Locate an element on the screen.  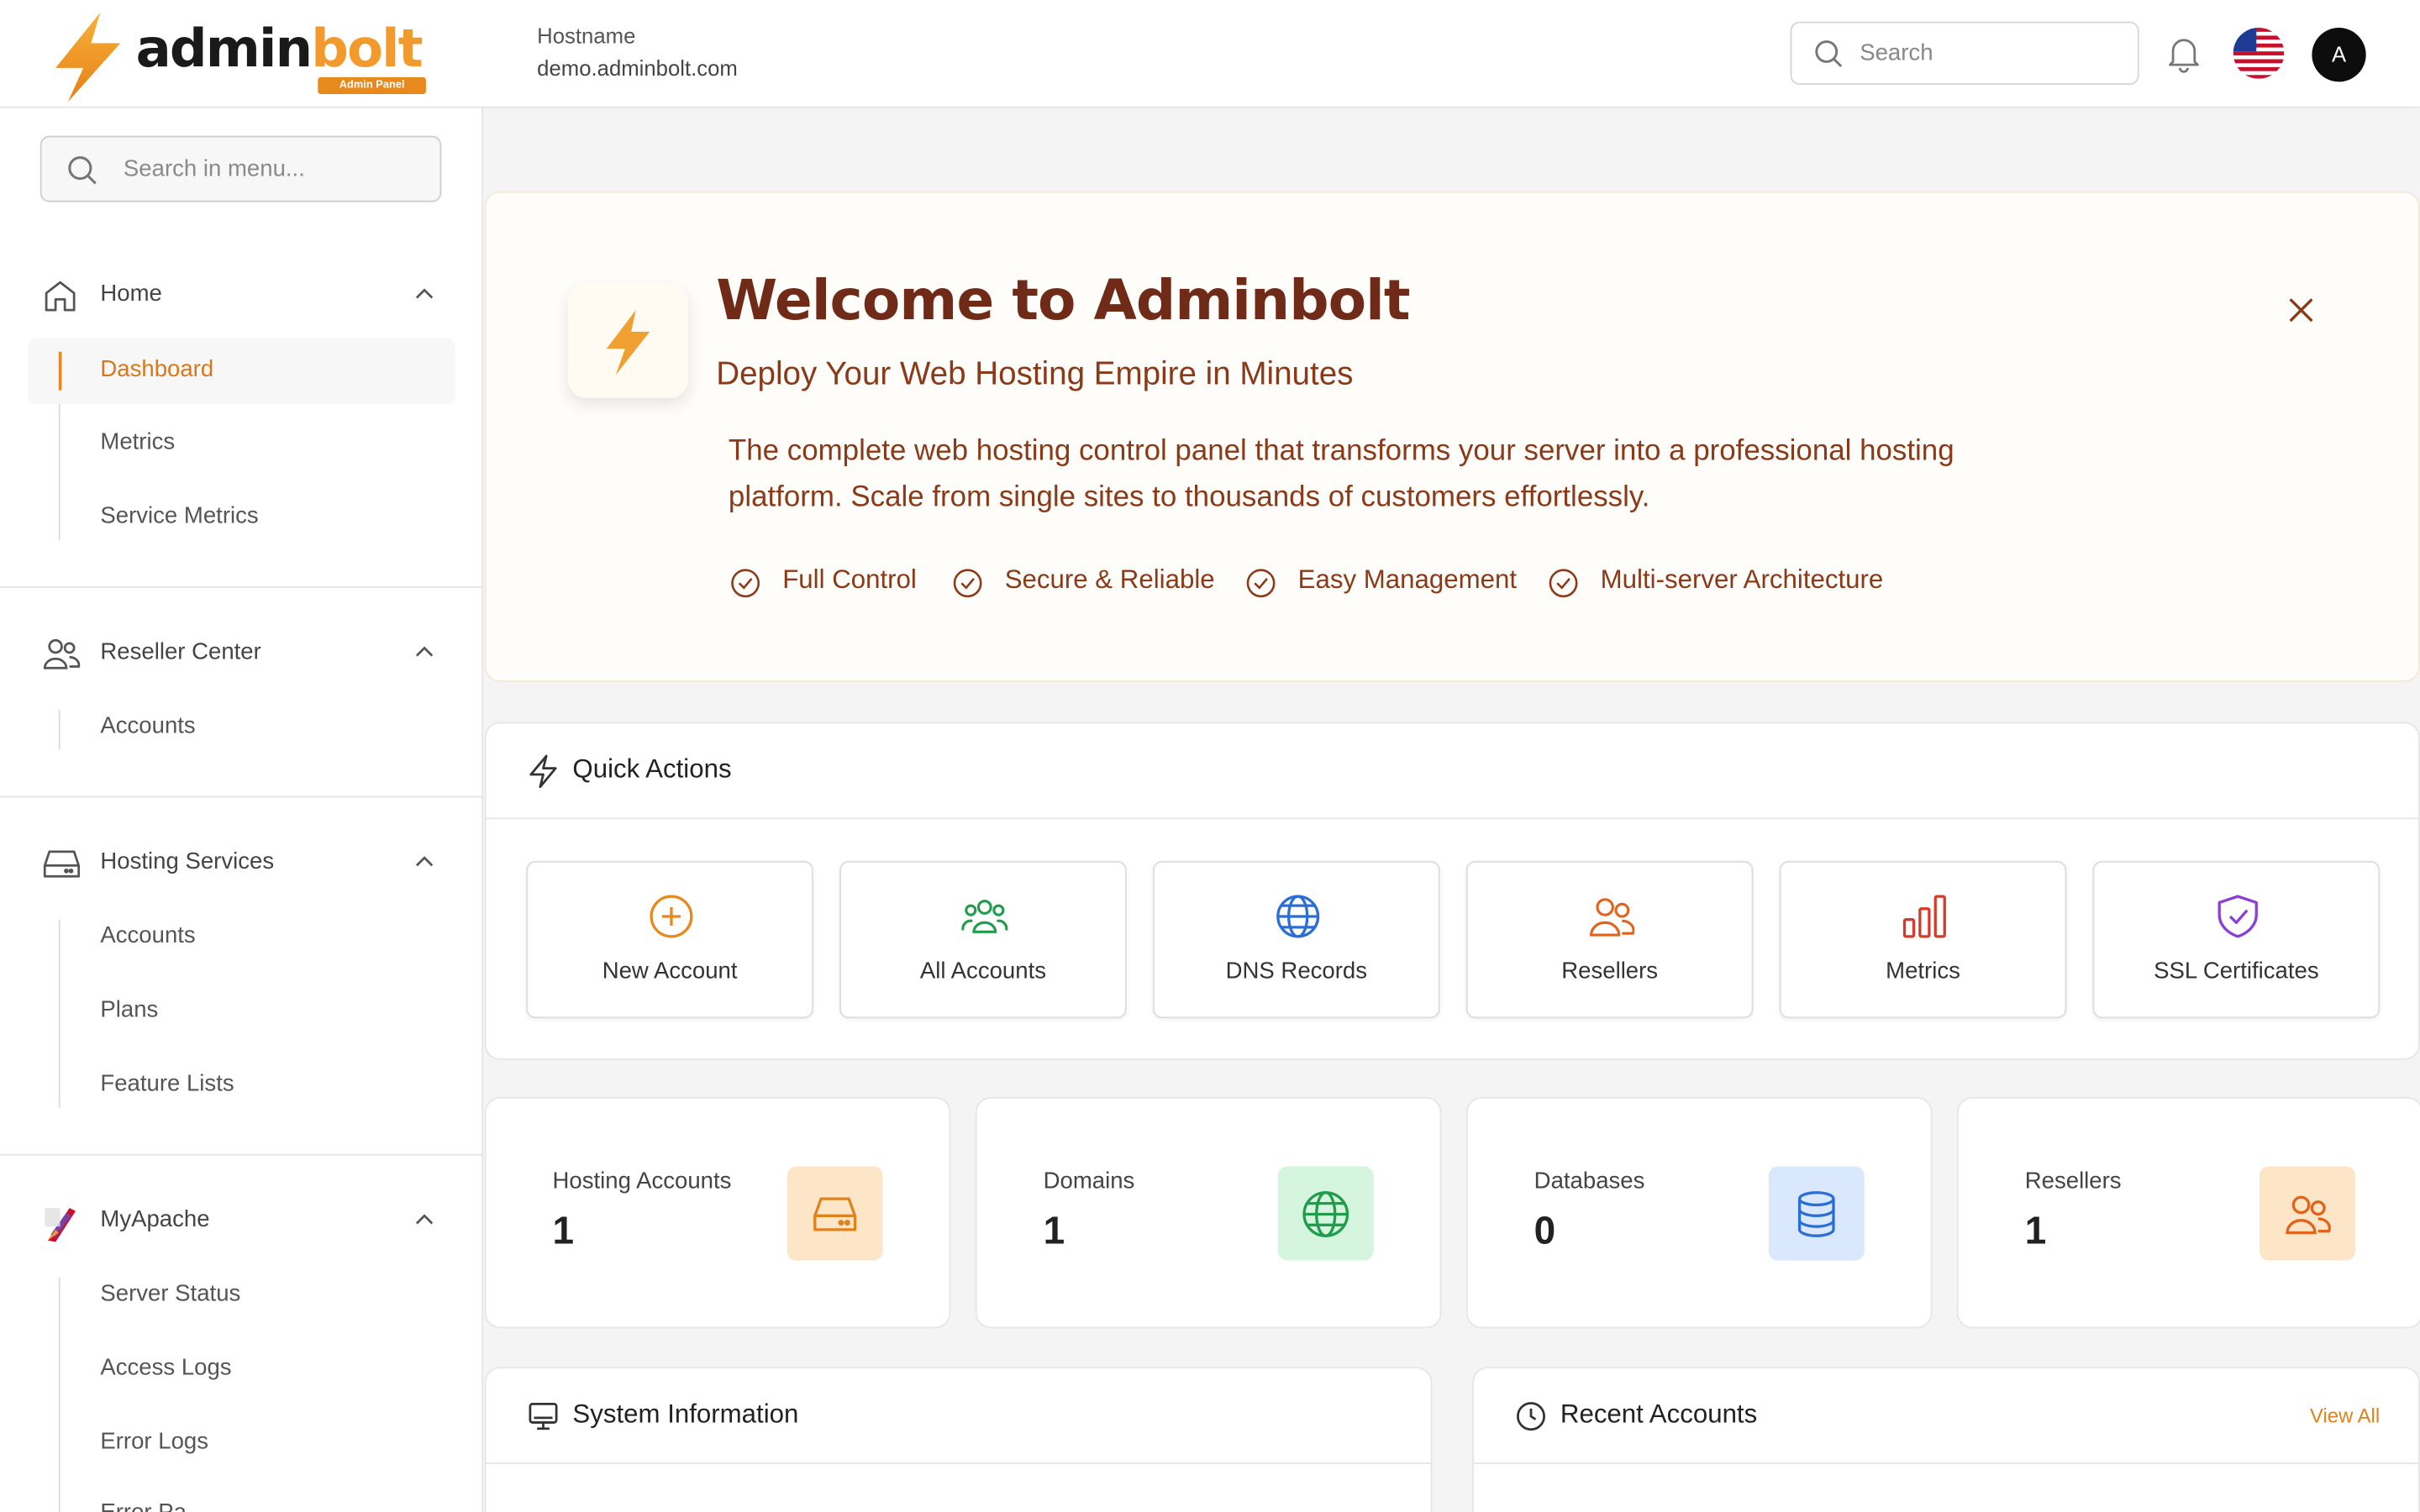
clock-icon is located at coordinates (1531, 1416).